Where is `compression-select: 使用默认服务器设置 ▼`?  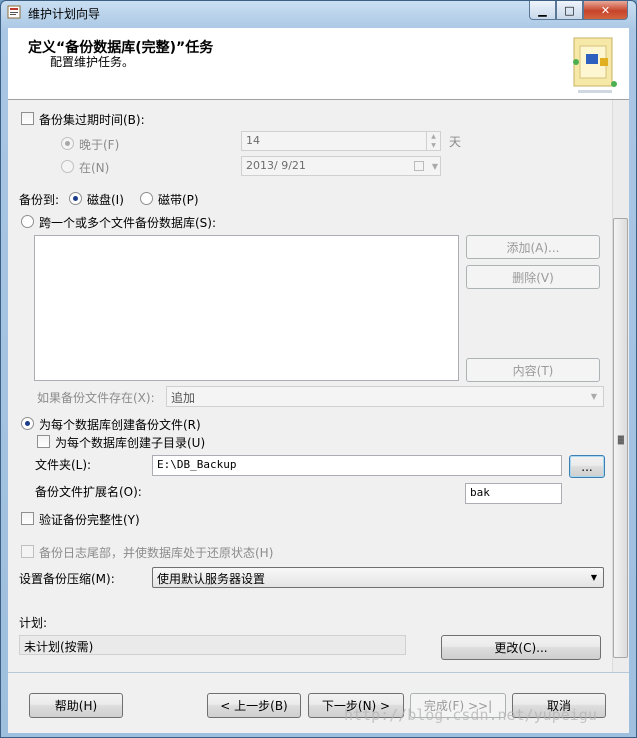
compression-select: 使用默认服务器设置 ▼ is located at coordinates (378, 577).